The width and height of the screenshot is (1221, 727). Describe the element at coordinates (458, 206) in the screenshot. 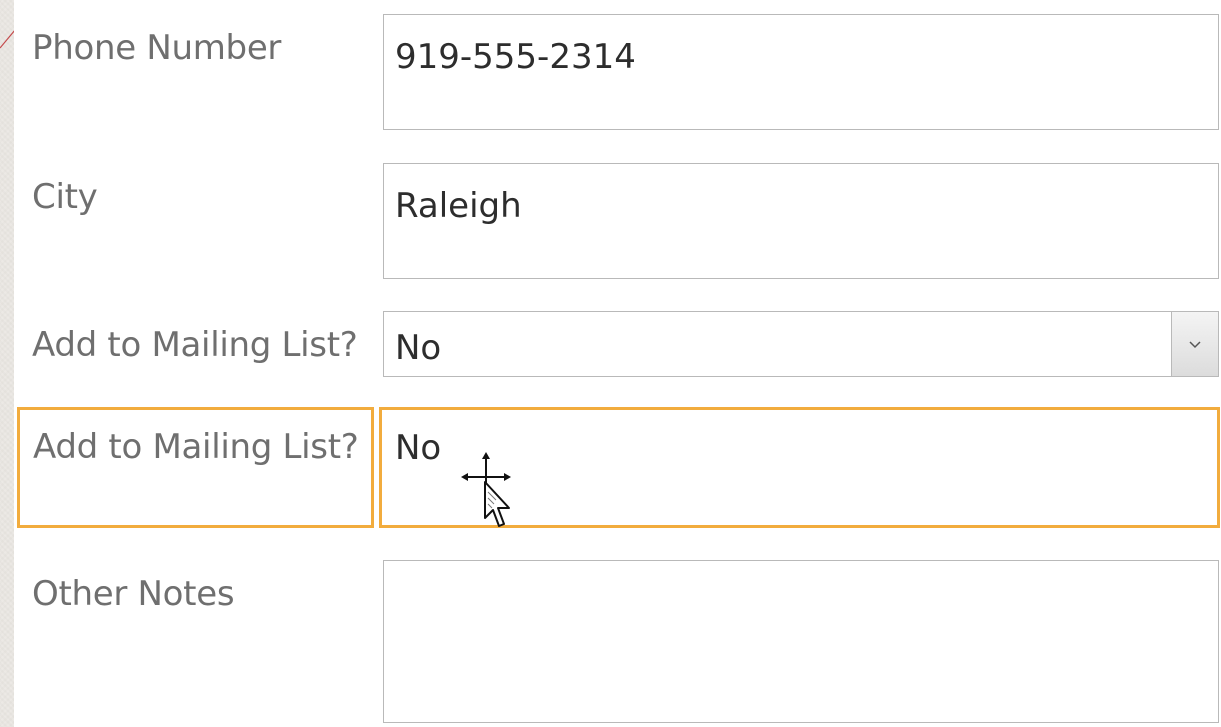

I see `city-value: Raleigh` at that location.